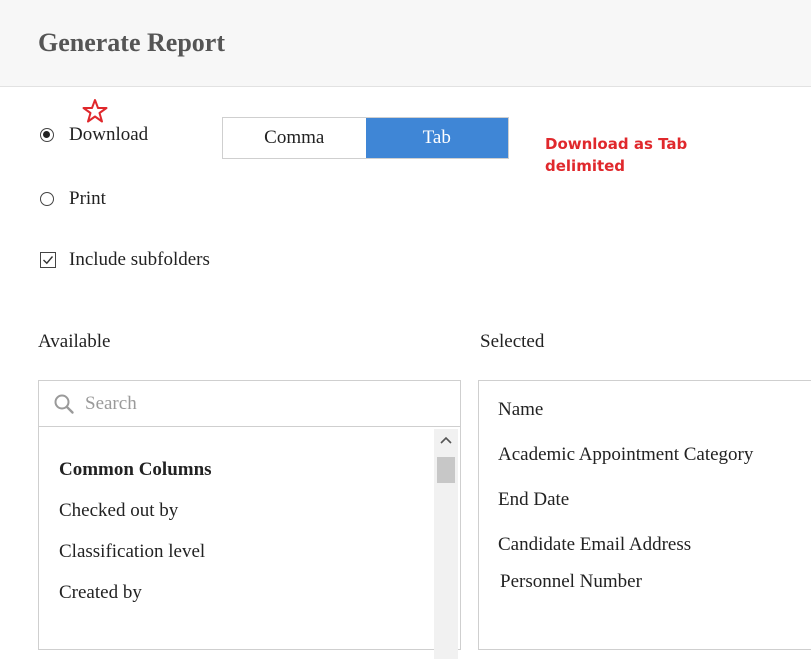 The image size is (811, 659). I want to click on tab-button: Tab, so click(436, 138).